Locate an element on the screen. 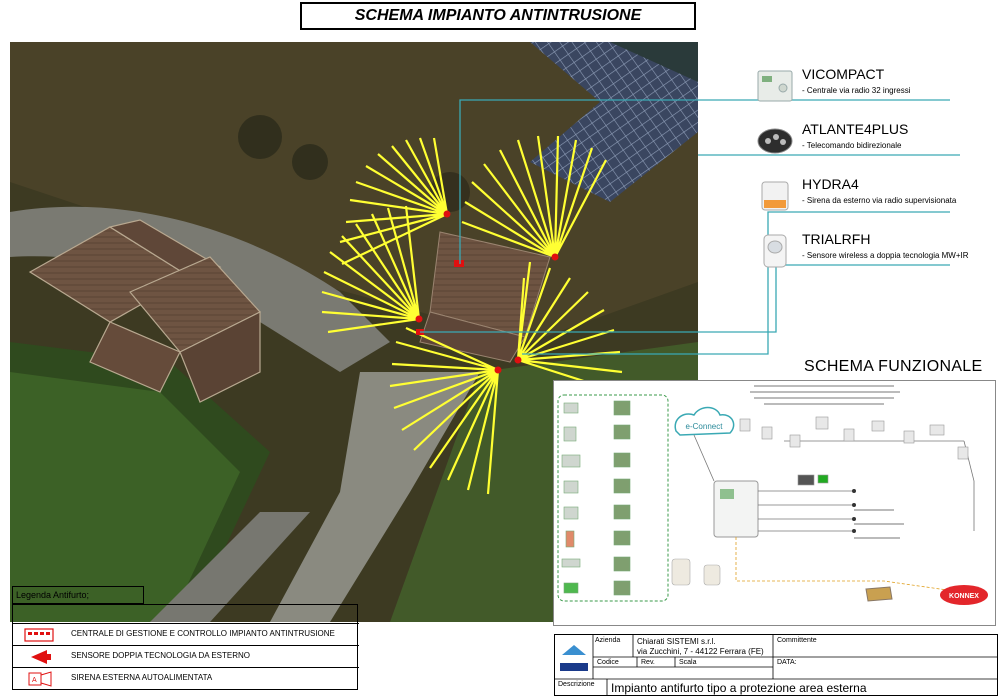 This screenshot has height=700, width=1000. device-name: HYDRA4 is located at coordinates (830, 184).